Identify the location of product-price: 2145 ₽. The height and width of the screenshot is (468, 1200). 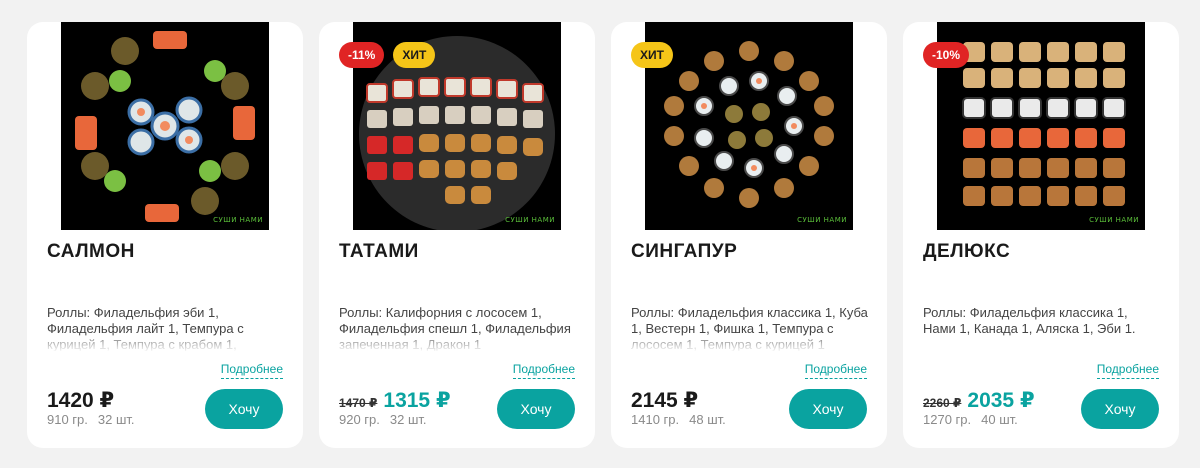
(665, 400).